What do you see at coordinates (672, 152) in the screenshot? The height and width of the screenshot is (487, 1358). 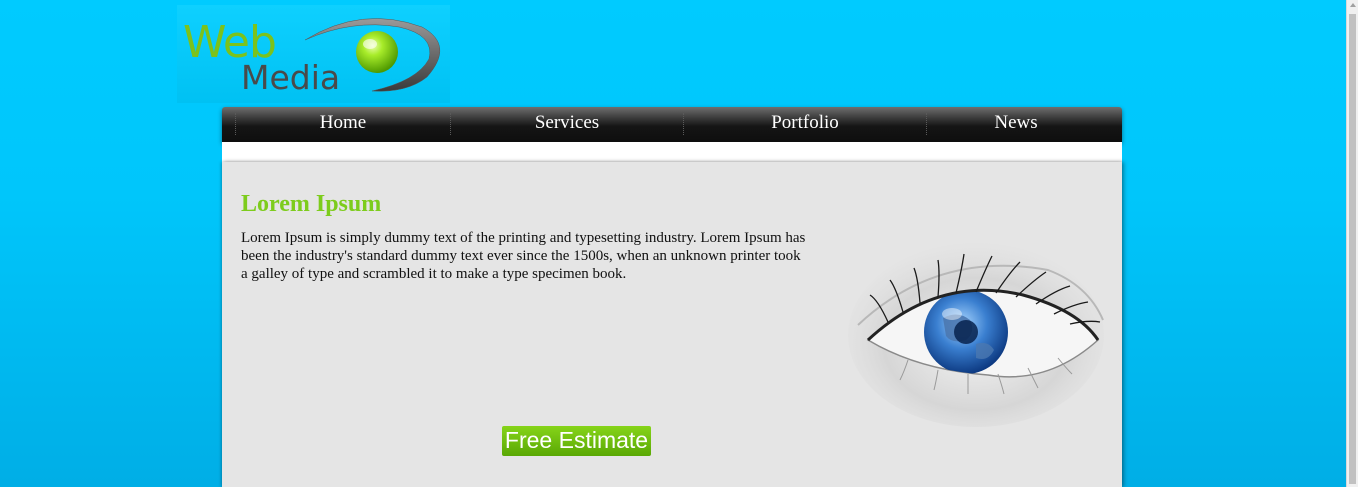 I see `nav-divider-strip` at bounding box center [672, 152].